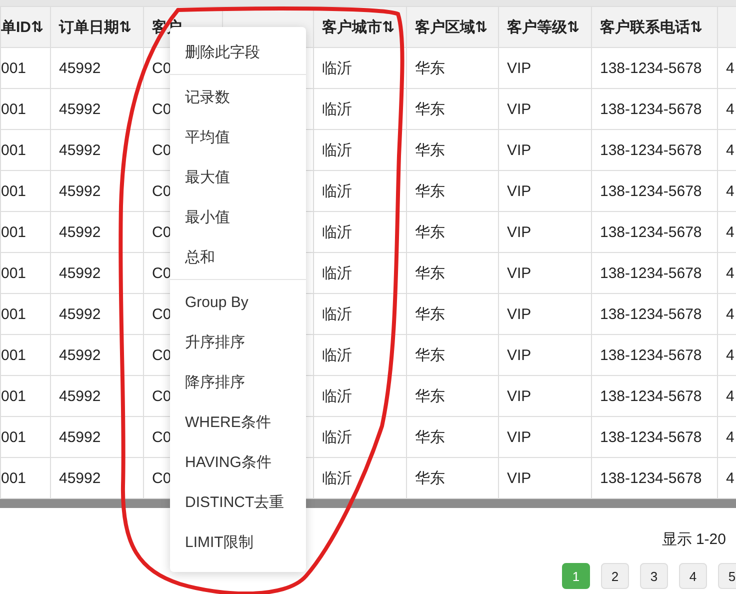 The image size is (736, 594). What do you see at coordinates (727, 576) in the screenshot?
I see `page-button: 5` at bounding box center [727, 576].